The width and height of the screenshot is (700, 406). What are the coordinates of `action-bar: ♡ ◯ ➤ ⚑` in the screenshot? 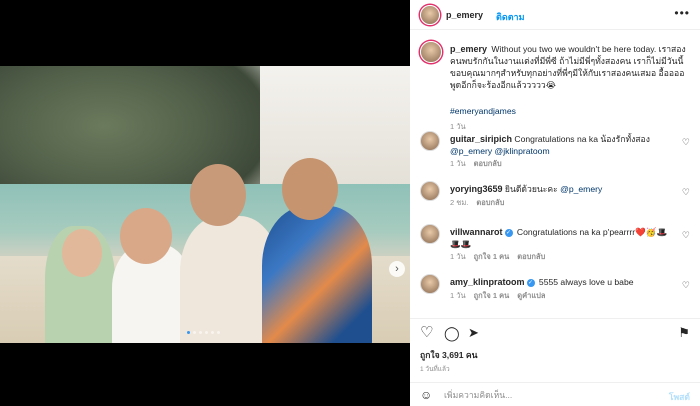 It's located at (555, 331).